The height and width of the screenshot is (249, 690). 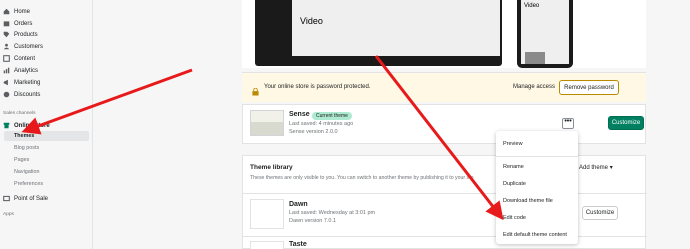 I want to click on sidebar-subitem-navigation: Navigation, so click(x=51, y=172).